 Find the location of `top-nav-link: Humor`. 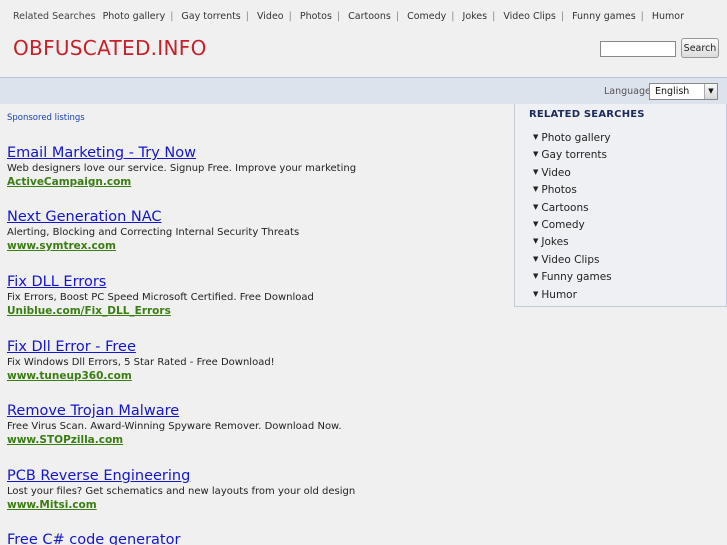

top-nav-link: Humor is located at coordinates (668, 16).